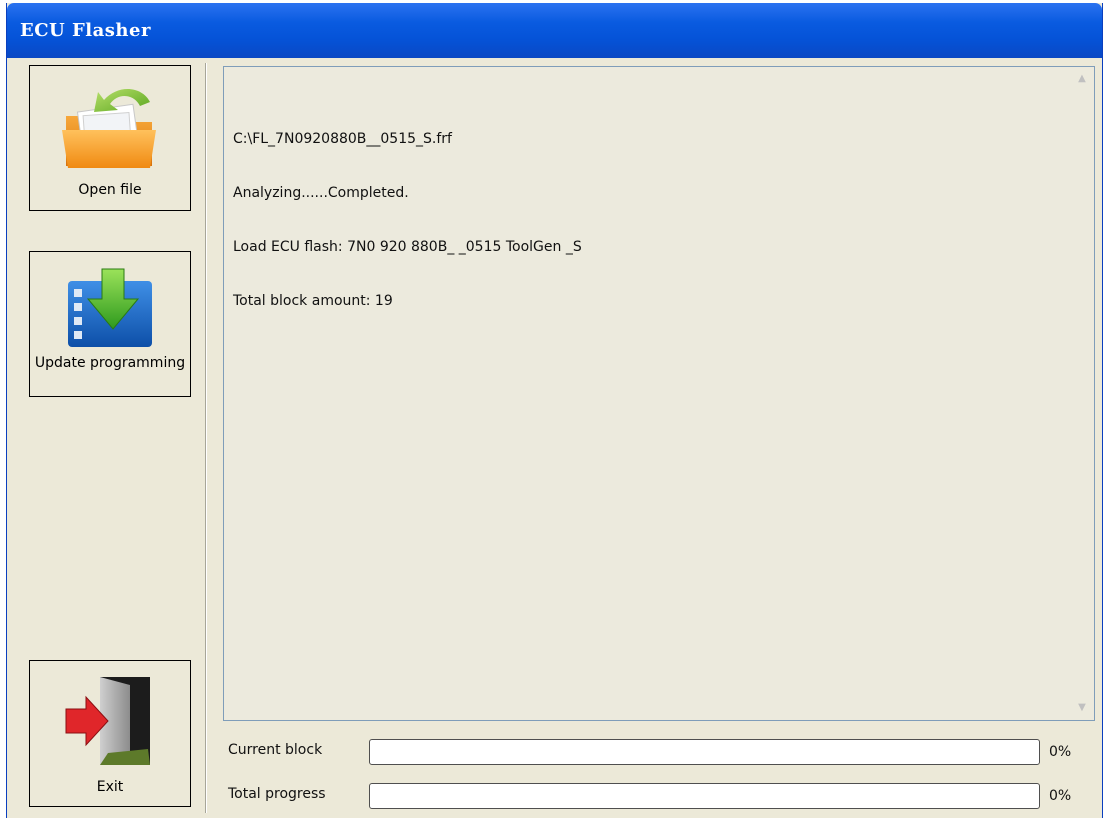 The height and width of the screenshot is (818, 1105). I want to click on log-line: Analyzing......Completed., so click(321, 193).